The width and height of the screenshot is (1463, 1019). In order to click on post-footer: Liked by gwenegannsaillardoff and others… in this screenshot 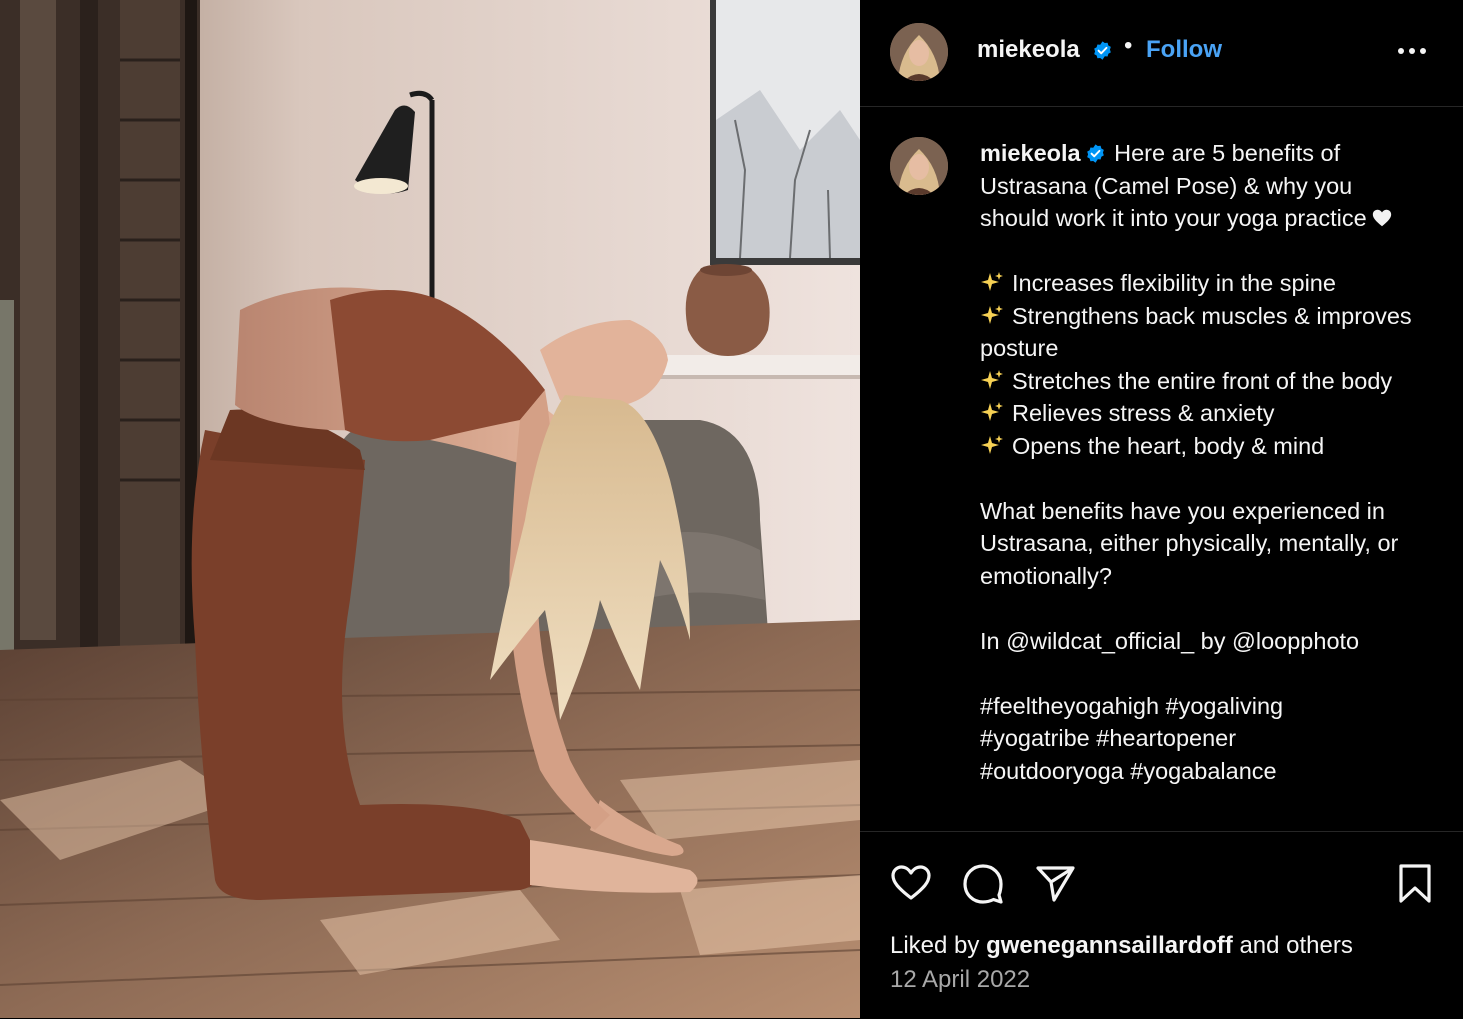, I will do `click(1161, 925)`.